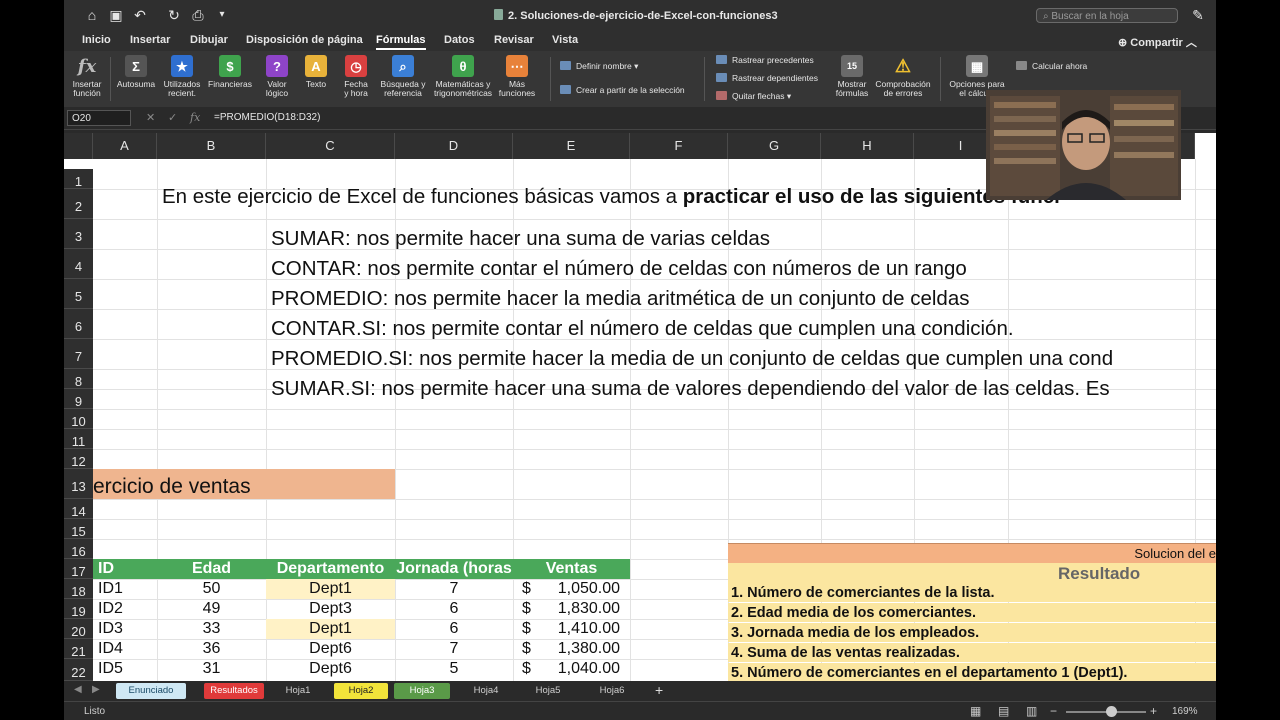 The width and height of the screenshot is (1280, 720). What do you see at coordinates (765, 60) in the screenshot?
I see `trace-precedents-button: Rastrear precedentes` at bounding box center [765, 60].